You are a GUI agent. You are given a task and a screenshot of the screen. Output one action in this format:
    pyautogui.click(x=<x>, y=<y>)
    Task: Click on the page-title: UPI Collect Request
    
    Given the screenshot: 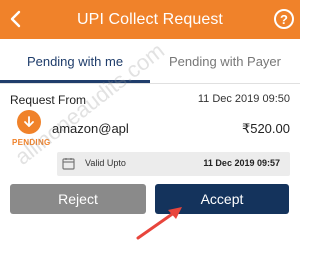 What is the action you would take?
    pyautogui.click(x=150, y=19)
    